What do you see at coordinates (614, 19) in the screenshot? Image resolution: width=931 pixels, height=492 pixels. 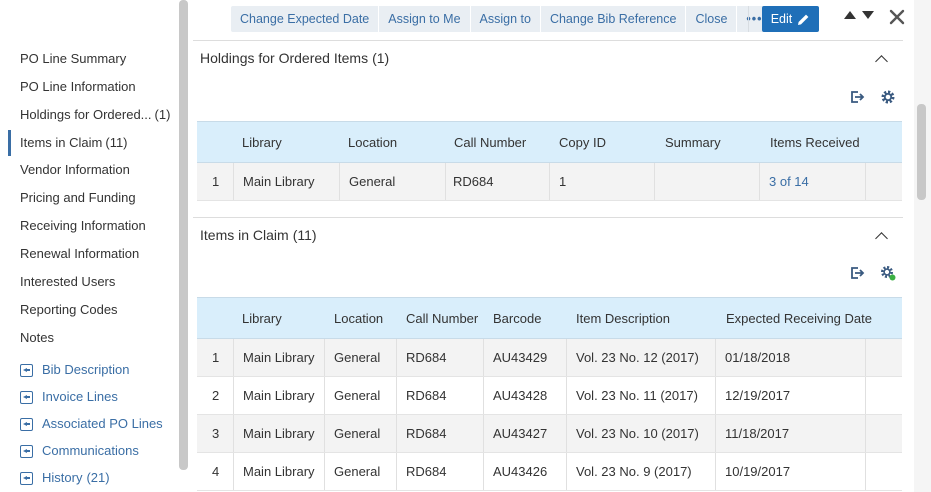 I see `change-bib-reference-button: Change Bib Reference` at bounding box center [614, 19].